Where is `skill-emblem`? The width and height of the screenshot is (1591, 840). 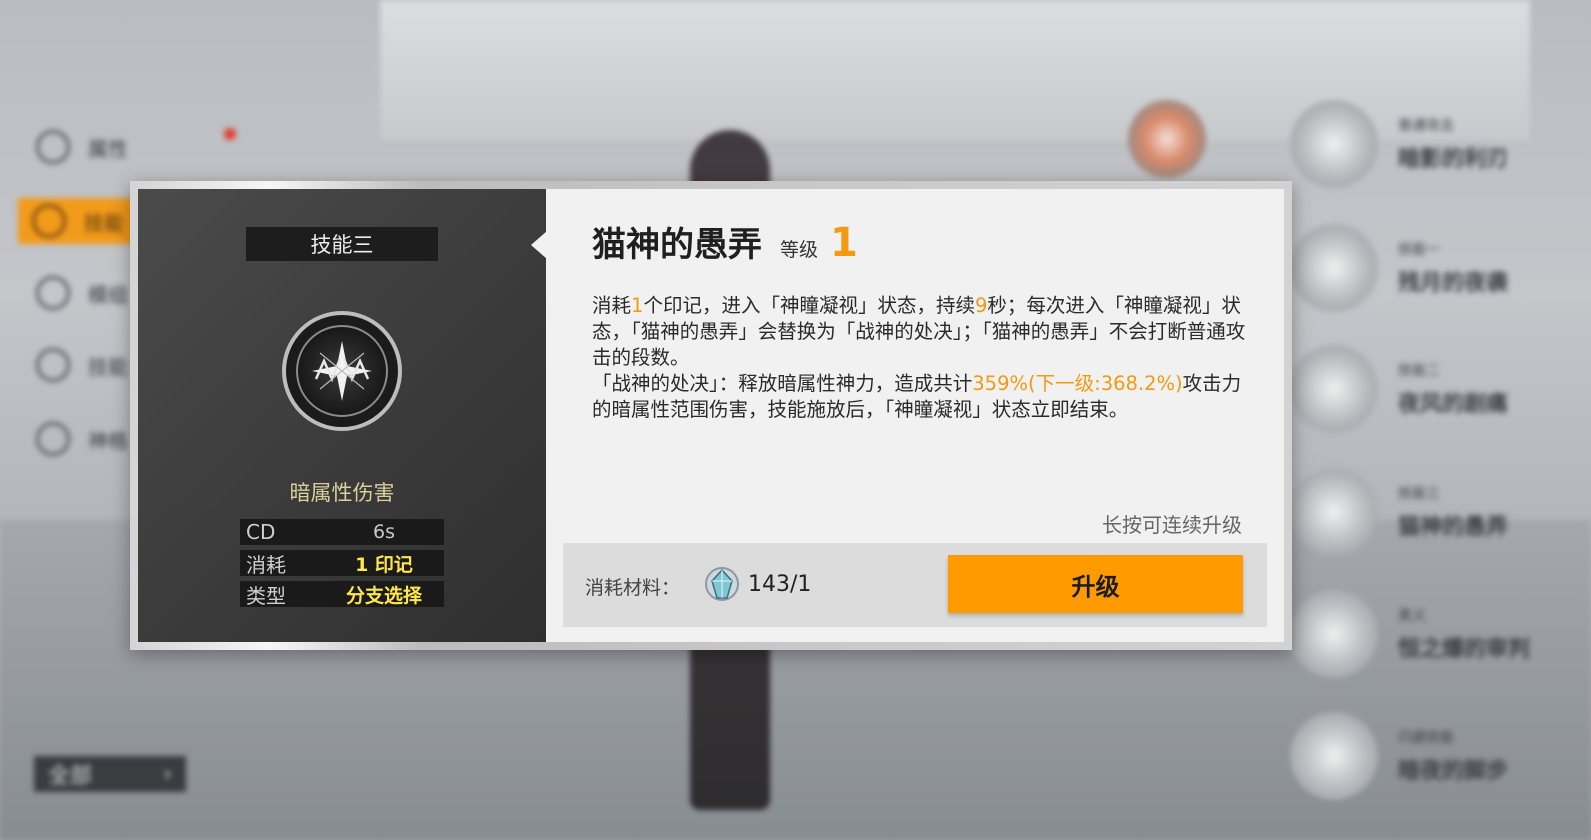
skill-emblem is located at coordinates (342, 371).